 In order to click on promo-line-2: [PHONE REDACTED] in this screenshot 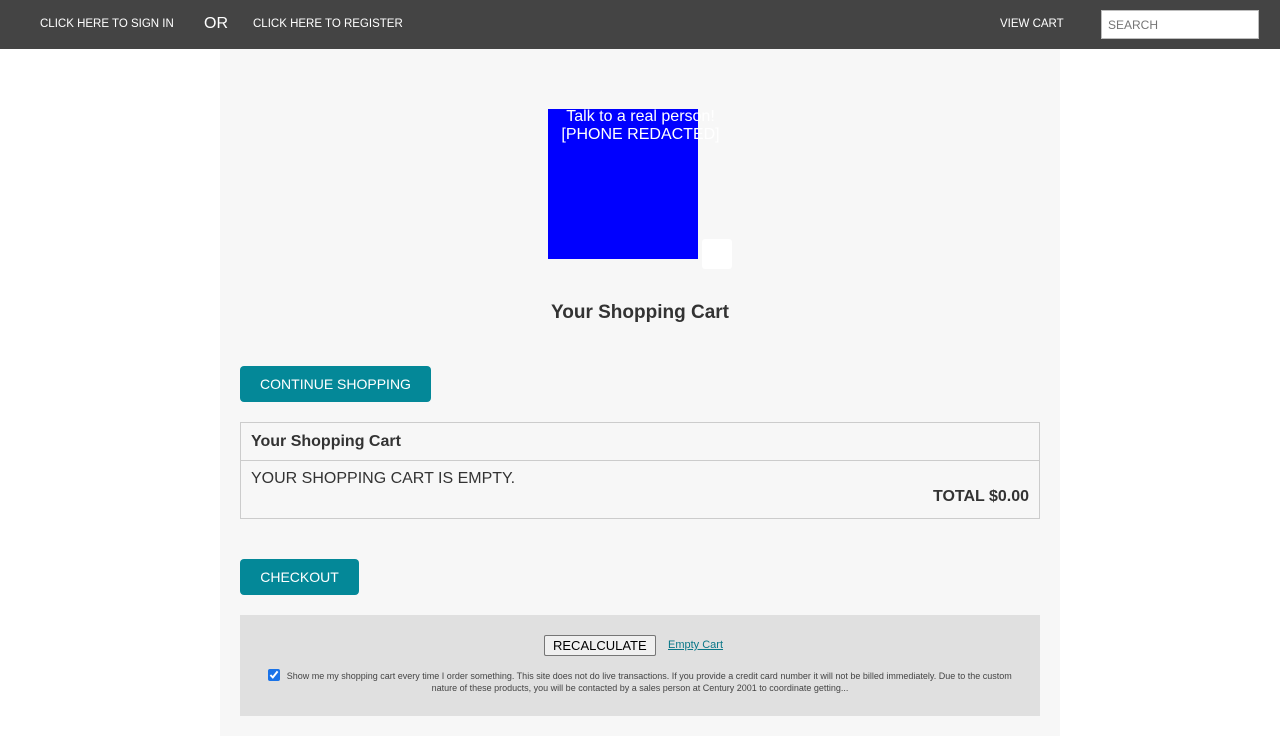, I will do `click(640, 134)`.